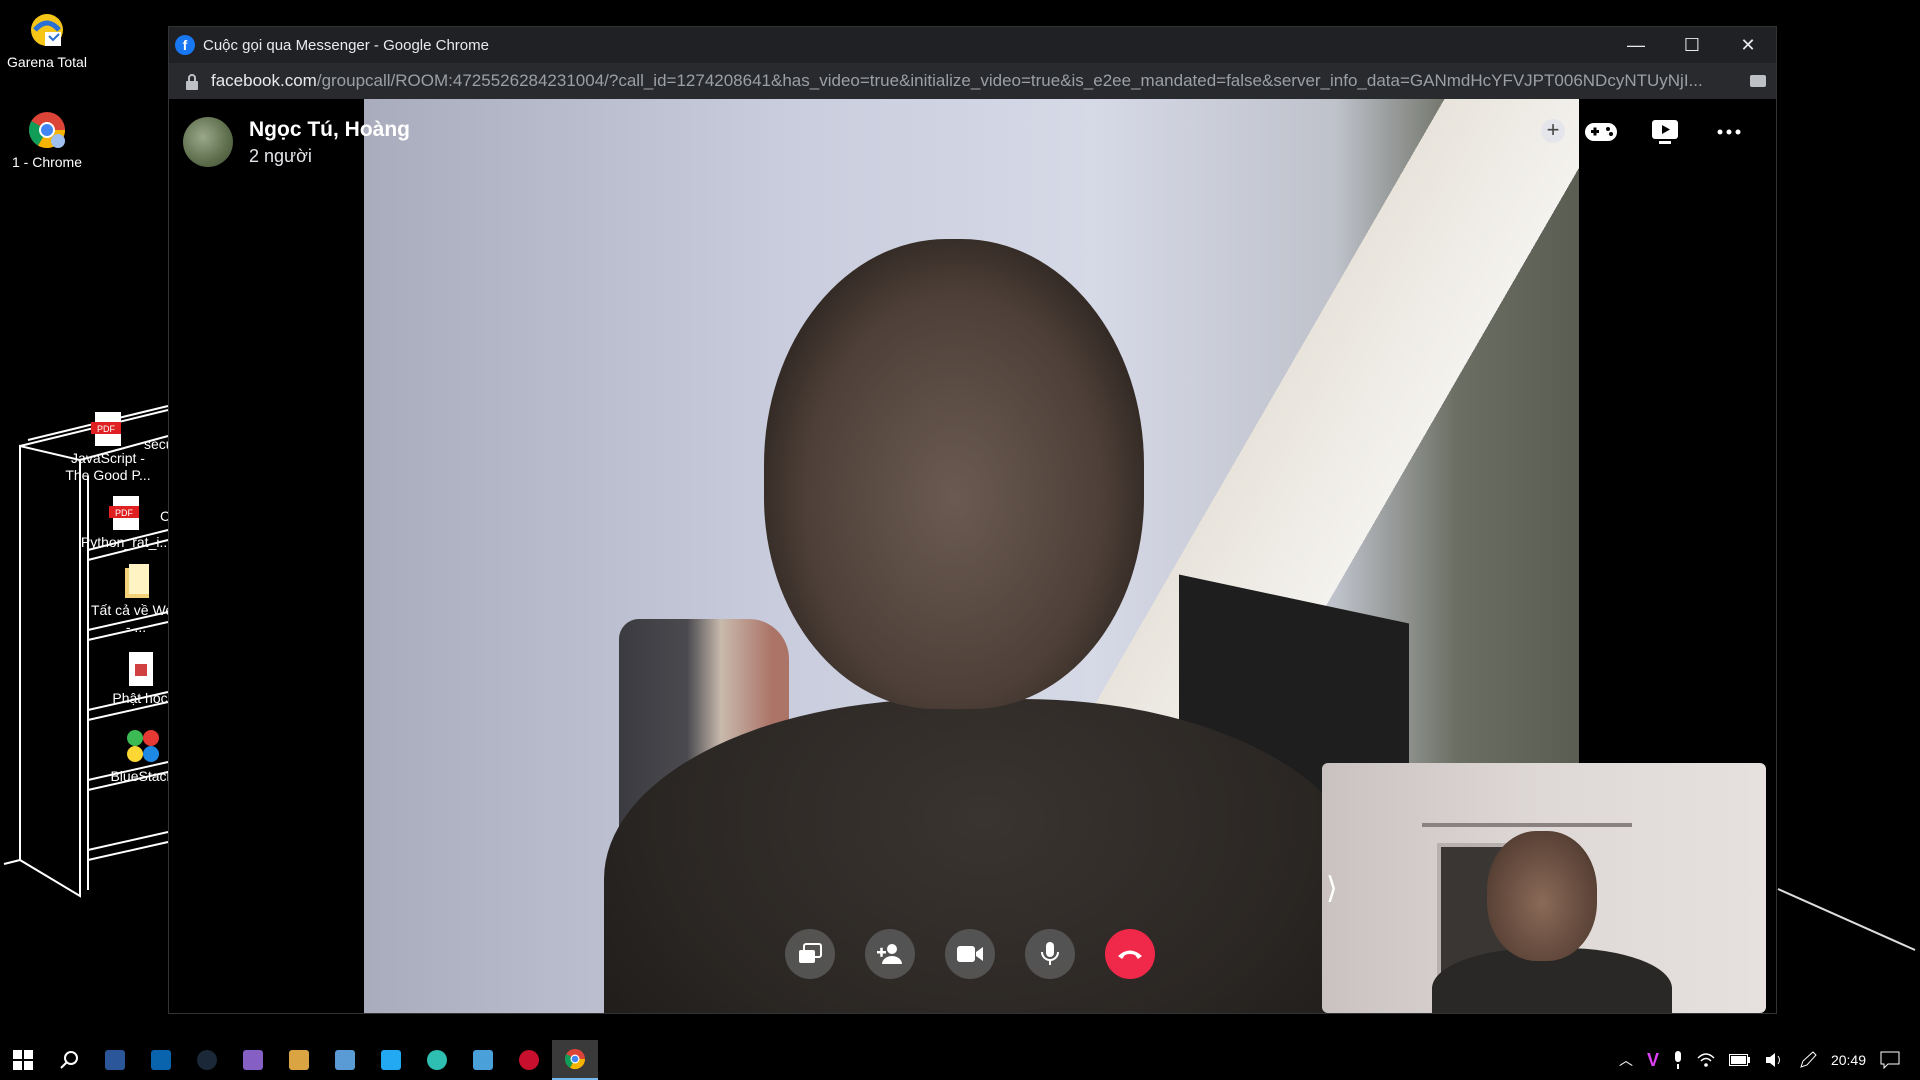  I want to click on taskbar-word, so click(115, 1060).